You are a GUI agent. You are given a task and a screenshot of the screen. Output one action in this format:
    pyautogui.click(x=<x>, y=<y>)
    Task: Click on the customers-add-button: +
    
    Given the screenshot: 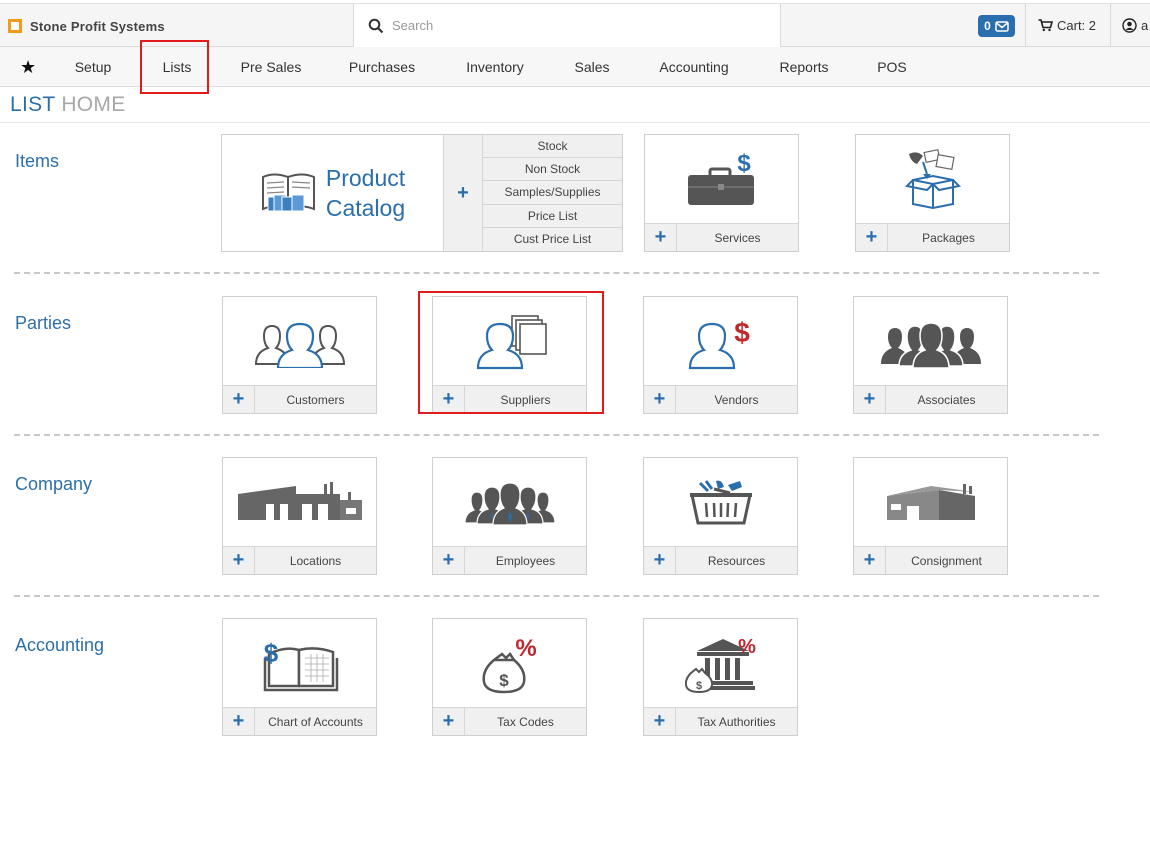 What is the action you would take?
    pyautogui.click(x=239, y=399)
    